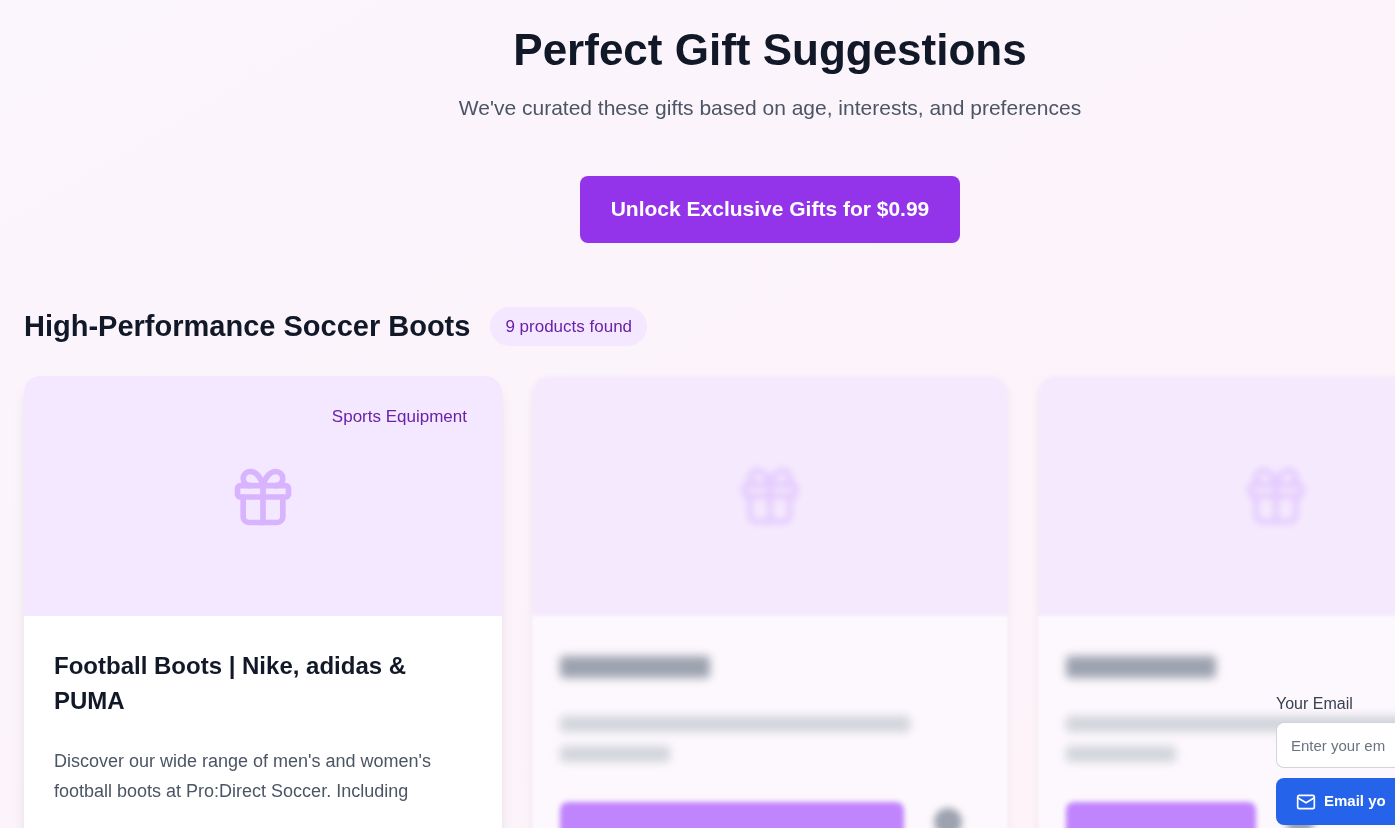 This screenshot has width=1395, height=828. Describe the element at coordinates (1315, 704) in the screenshot. I see `email-label: Your Email` at that location.